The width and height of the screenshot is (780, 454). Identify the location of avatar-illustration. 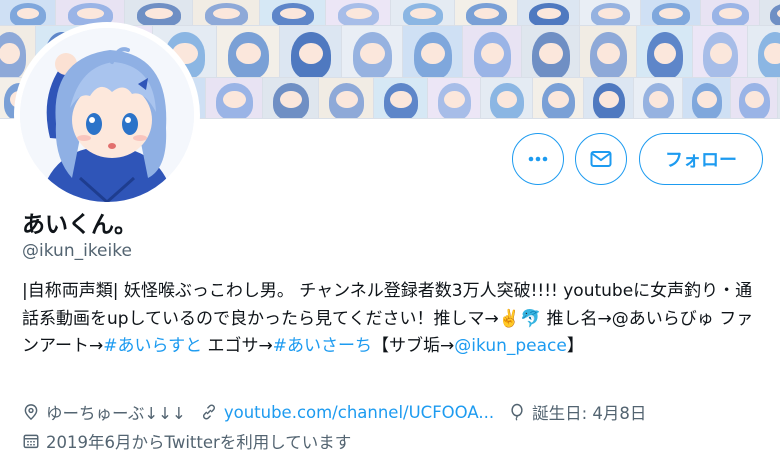
(107, 115).